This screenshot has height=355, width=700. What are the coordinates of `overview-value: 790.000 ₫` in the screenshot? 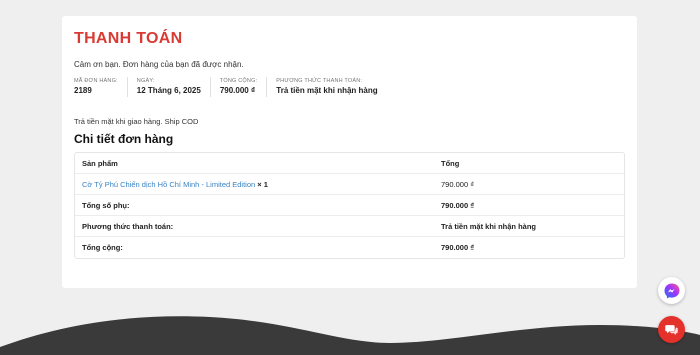 It's located at (237, 90).